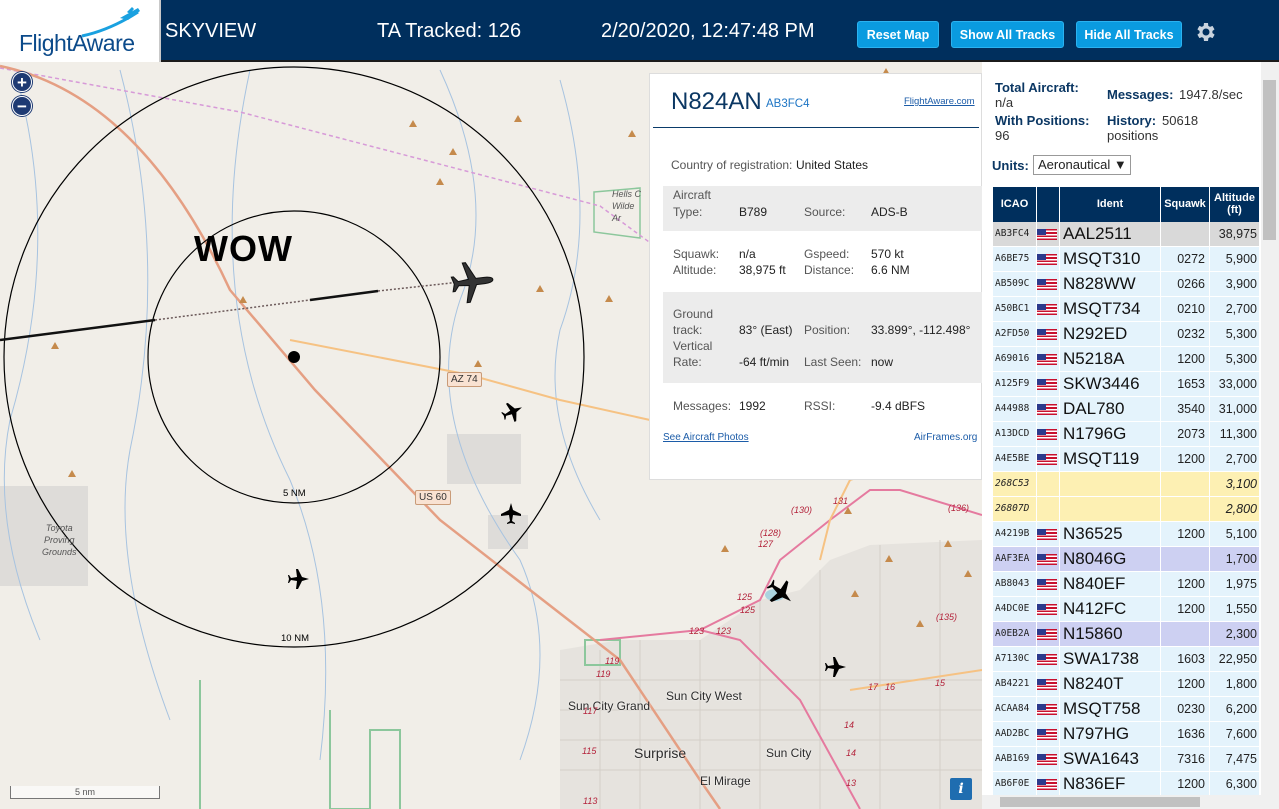  I want to click on zoom-out-button: −, so click(22, 106).